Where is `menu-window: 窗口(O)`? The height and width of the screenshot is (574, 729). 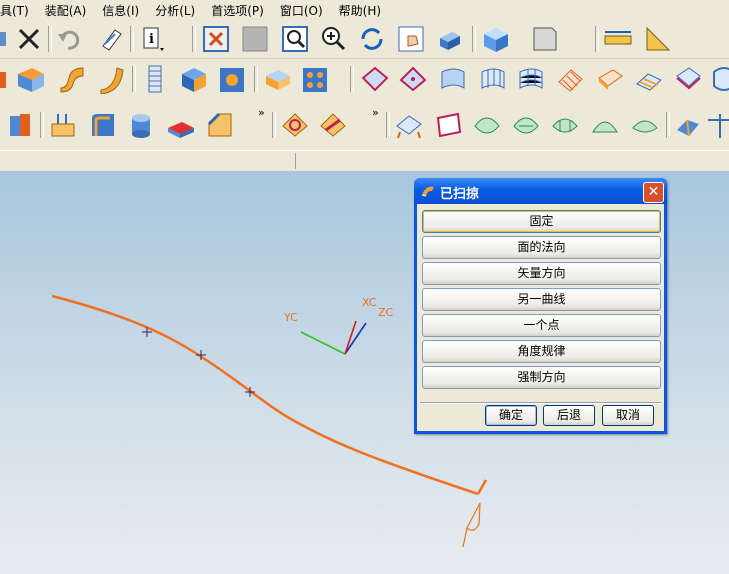
menu-window: 窗口(O) is located at coordinates (301, 10).